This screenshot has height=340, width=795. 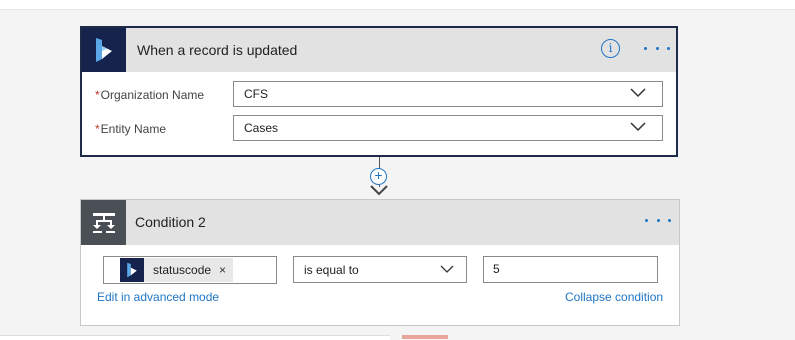 What do you see at coordinates (614, 297) in the screenshot?
I see `collapse-condition-link: Collapse condition` at bounding box center [614, 297].